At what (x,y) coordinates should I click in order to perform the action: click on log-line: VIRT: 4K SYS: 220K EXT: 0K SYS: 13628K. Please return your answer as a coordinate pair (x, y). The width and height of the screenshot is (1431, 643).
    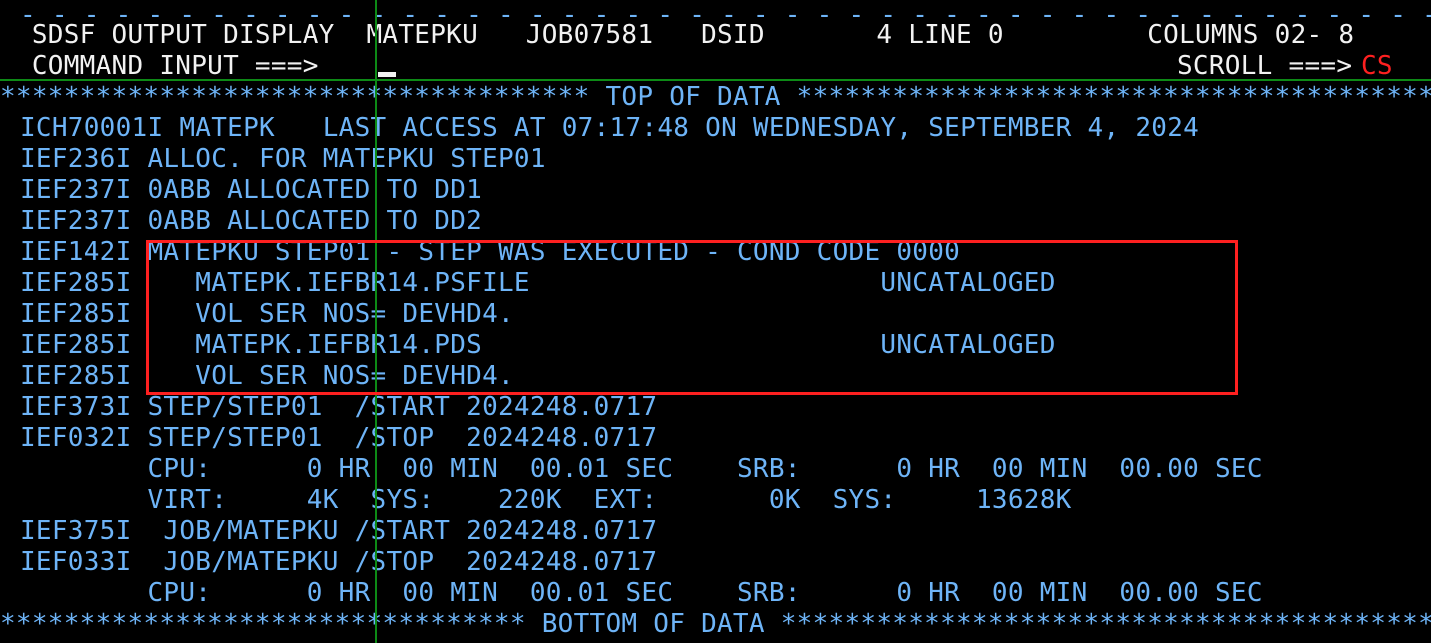
    Looking at the image, I should click on (546, 500).